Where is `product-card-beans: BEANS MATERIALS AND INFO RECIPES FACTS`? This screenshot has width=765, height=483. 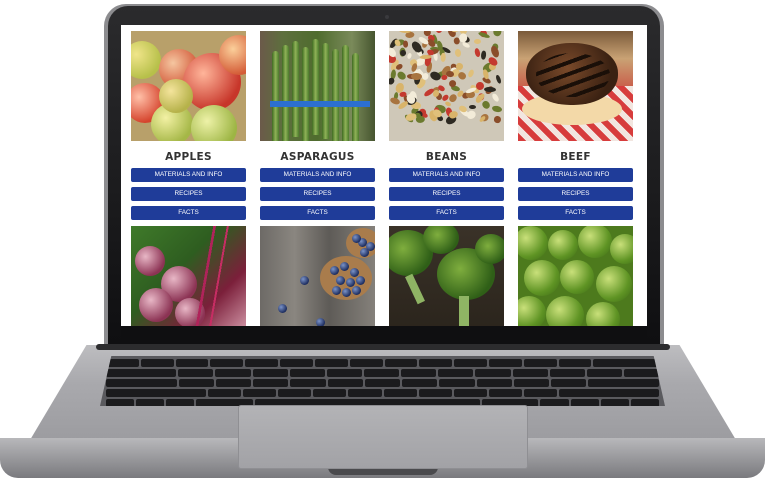
product-card-beans: BEANS MATERIALS AND INFO RECIPES FACTS is located at coordinates (446, 128).